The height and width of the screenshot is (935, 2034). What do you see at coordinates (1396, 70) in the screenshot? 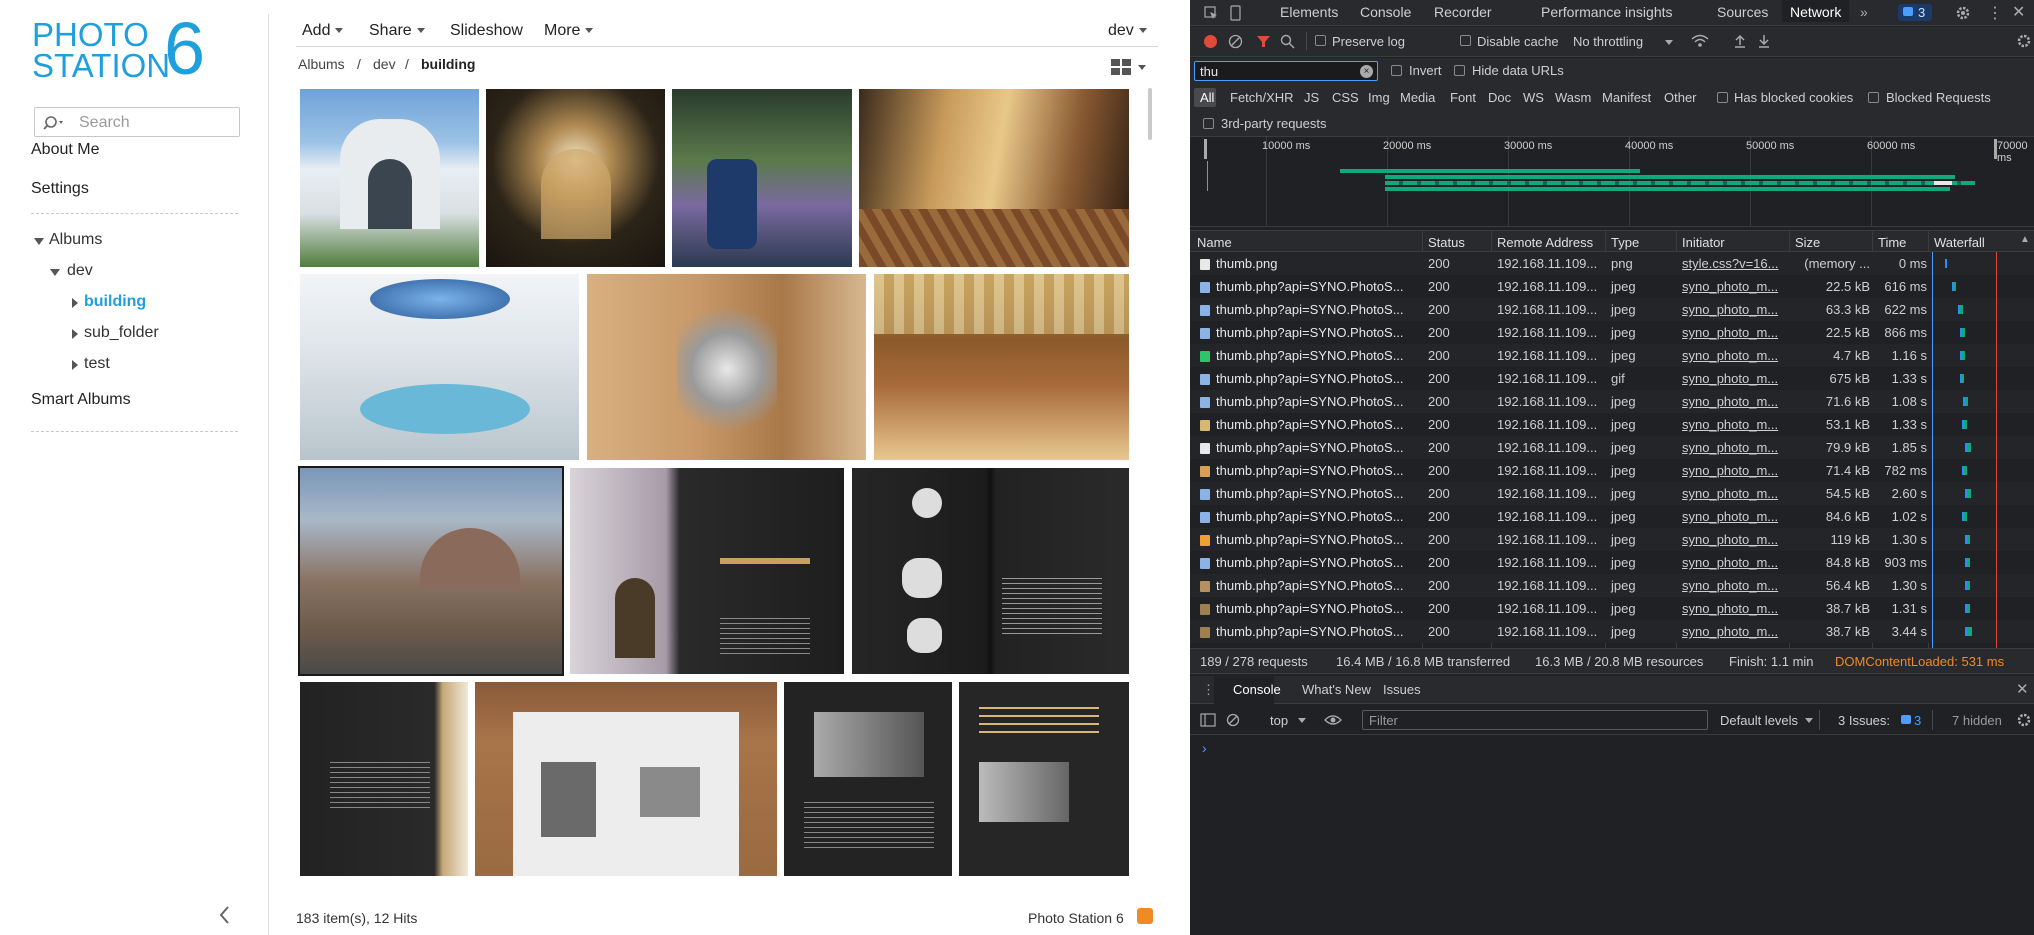
I see `invert-checkbox` at bounding box center [1396, 70].